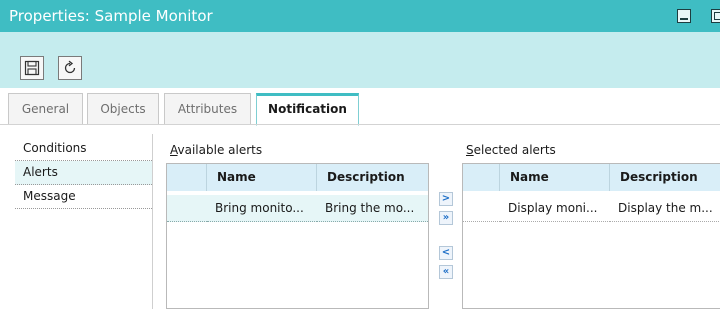  I want to click on tab-notification: Notification, so click(307, 109).